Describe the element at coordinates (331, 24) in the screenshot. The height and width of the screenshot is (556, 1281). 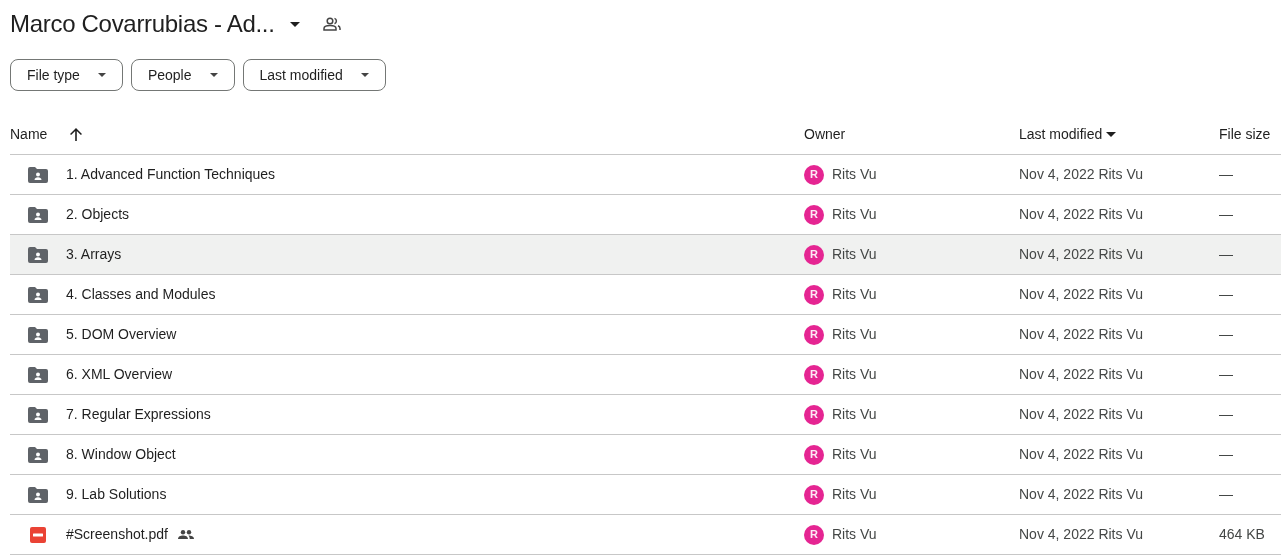
I see `people-icon` at that location.